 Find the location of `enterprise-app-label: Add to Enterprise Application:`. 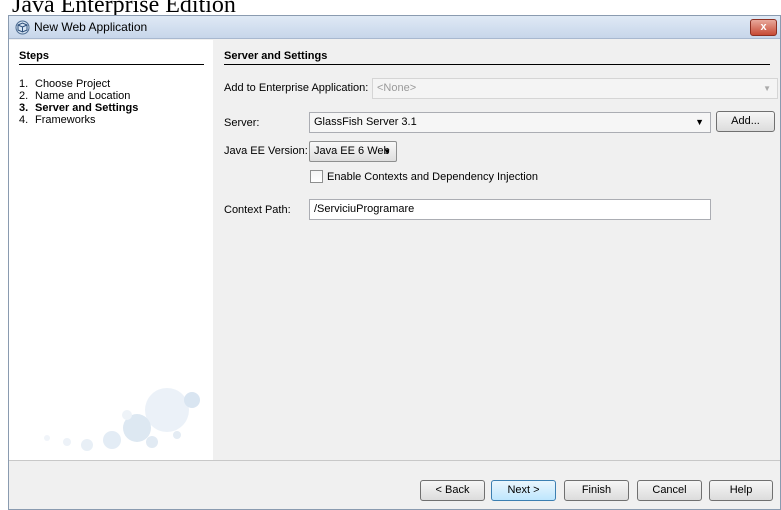

enterprise-app-label: Add to Enterprise Application: is located at coordinates (296, 88).